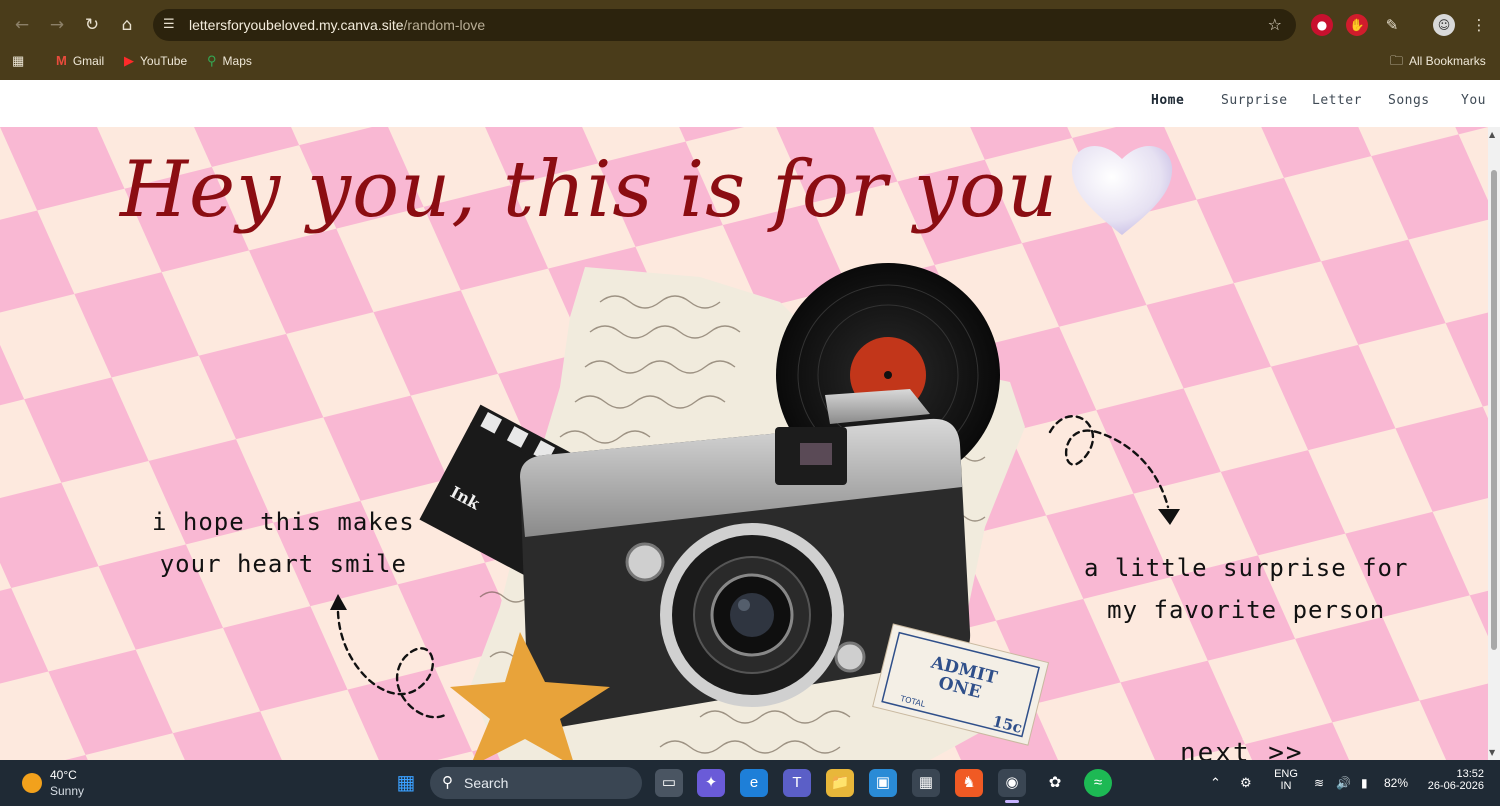 Image resolution: width=1500 pixels, height=806 pixels. Describe the element at coordinates (589, 190) in the screenshot. I see `page-headline: Hey you, this is for you` at that location.